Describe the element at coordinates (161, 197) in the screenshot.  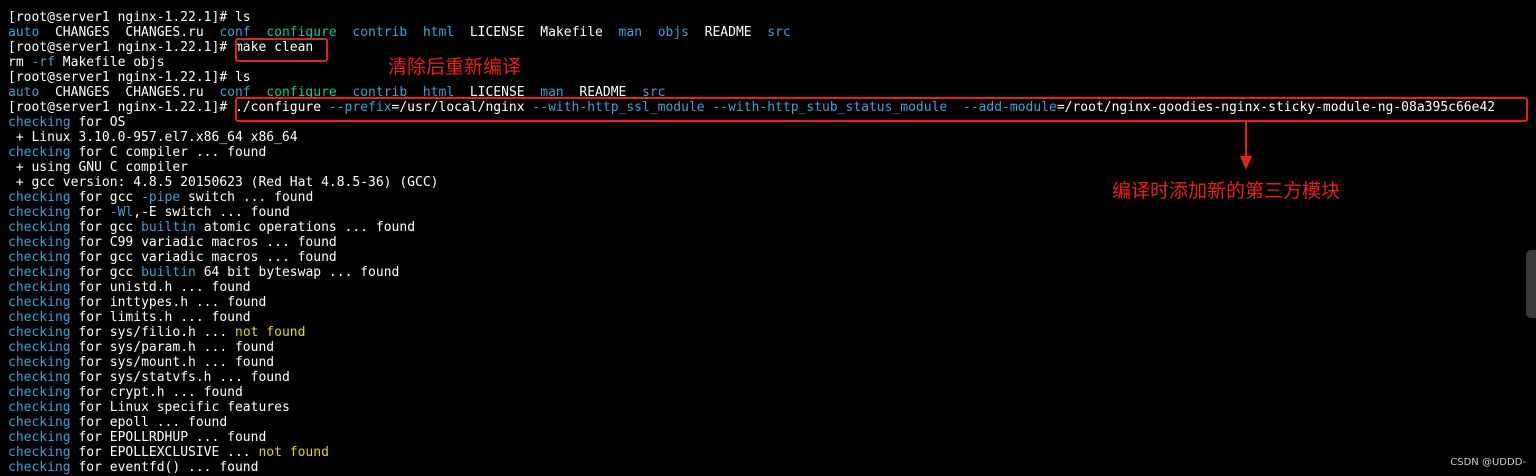
I see `terminal-text-segment: -pipe` at that location.